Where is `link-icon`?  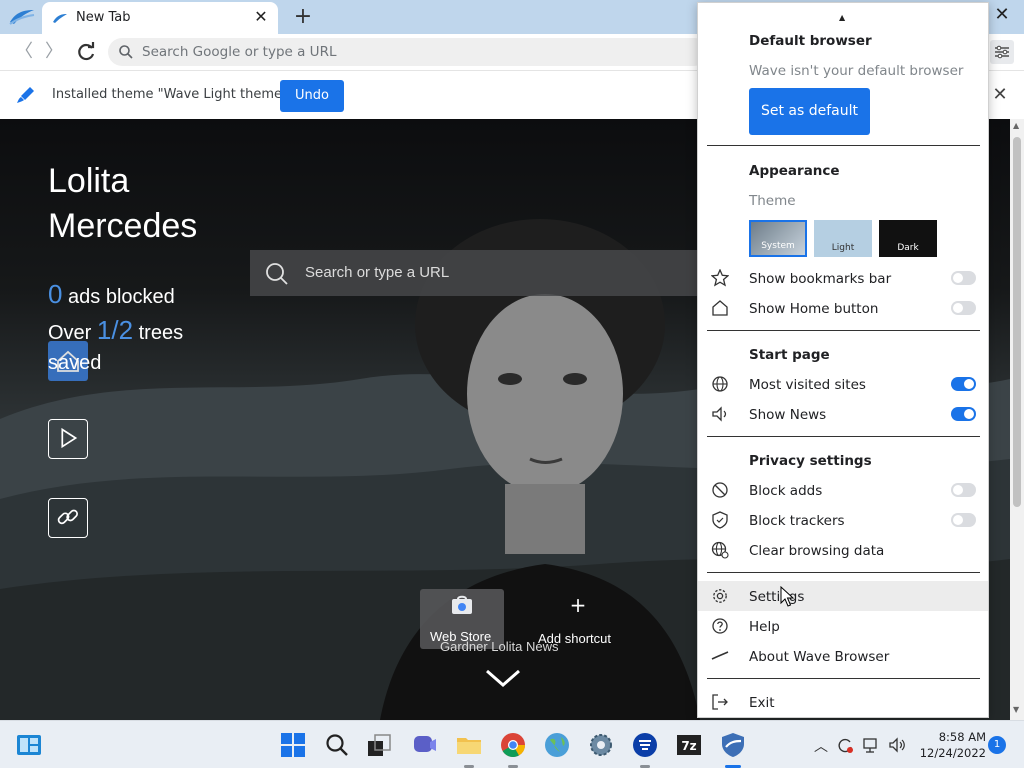 link-icon is located at coordinates (67, 517).